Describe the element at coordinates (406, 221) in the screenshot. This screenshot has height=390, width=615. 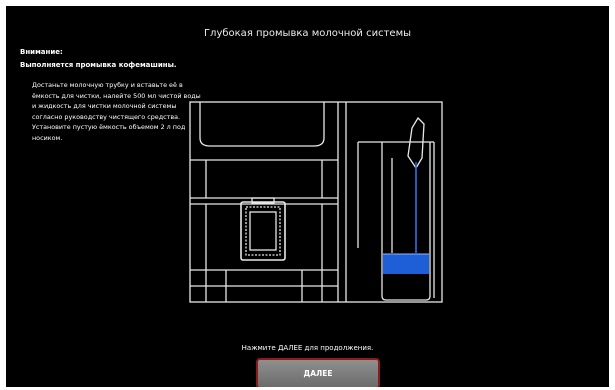
I see `cleaning-container` at that location.